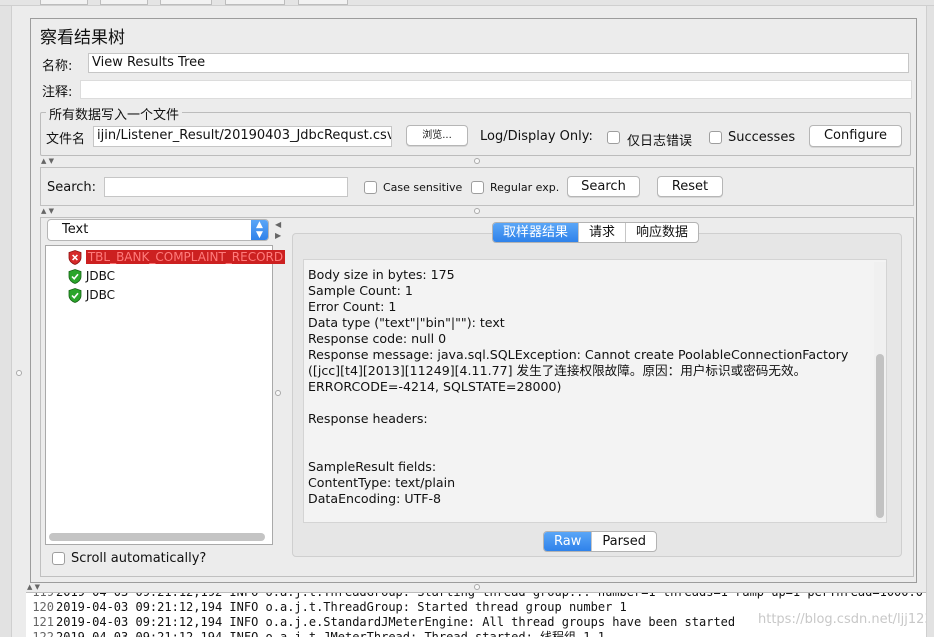  I want to click on regex-checkbox, so click(477, 187).